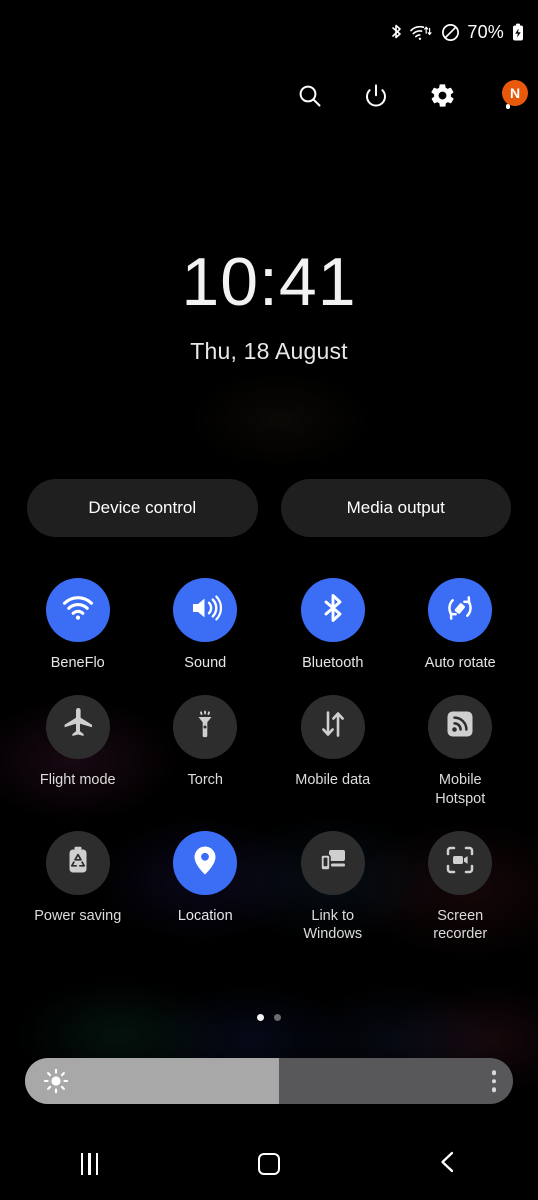 This screenshot has height=1200, width=538. I want to click on tile-label: Link to Windows, so click(333, 925).